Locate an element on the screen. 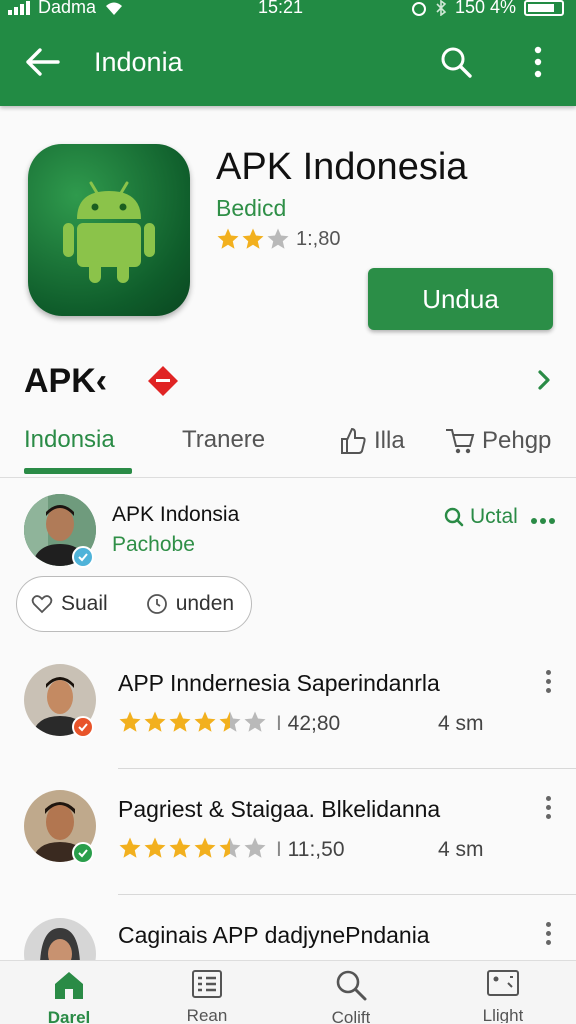  tab-label: Trаnere is located at coordinates (224, 439).